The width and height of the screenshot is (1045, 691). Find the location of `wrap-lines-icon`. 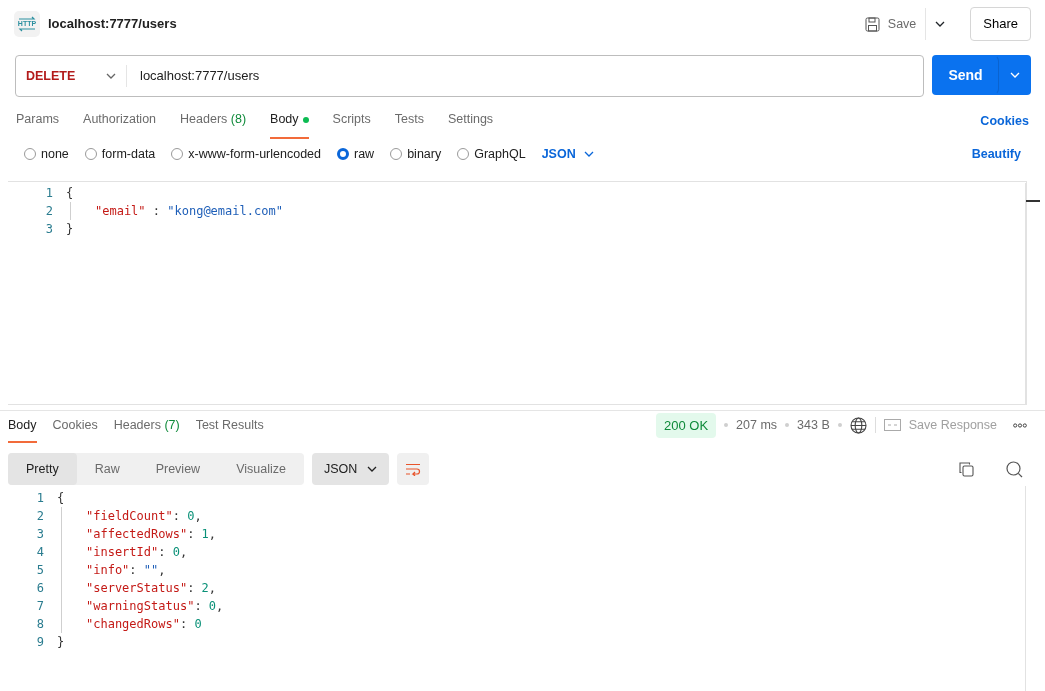

wrap-lines-icon is located at coordinates (413, 469).